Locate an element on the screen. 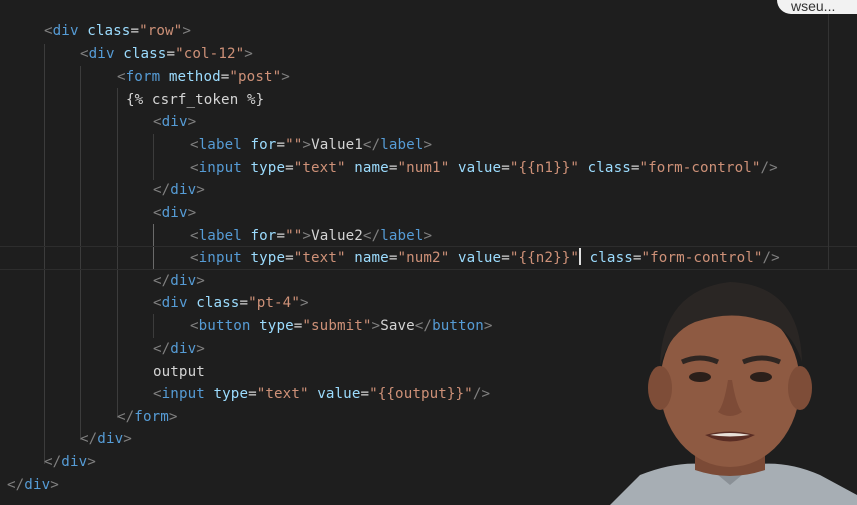 The width and height of the screenshot is (857, 505). token: "{{output}}" is located at coordinates (421, 394).